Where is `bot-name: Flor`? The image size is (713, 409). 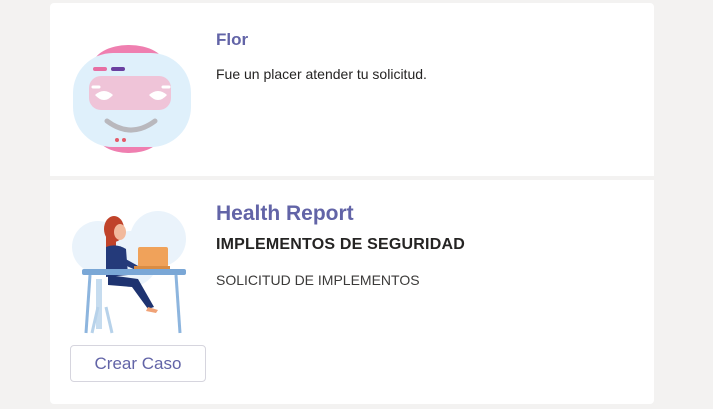
bot-name: Flor is located at coordinates (232, 39).